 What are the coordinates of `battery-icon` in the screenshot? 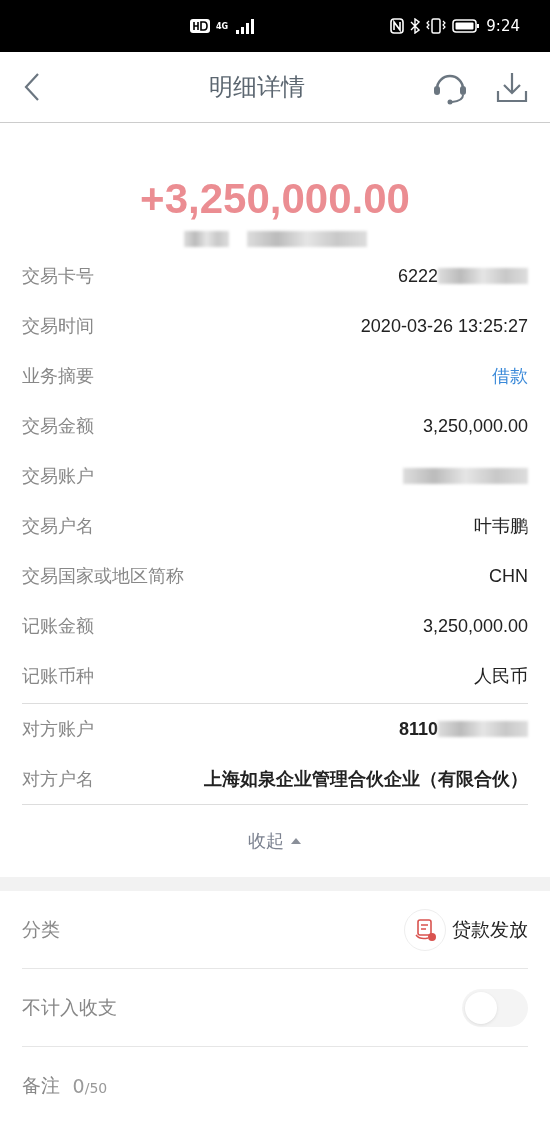 It's located at (466, 26).